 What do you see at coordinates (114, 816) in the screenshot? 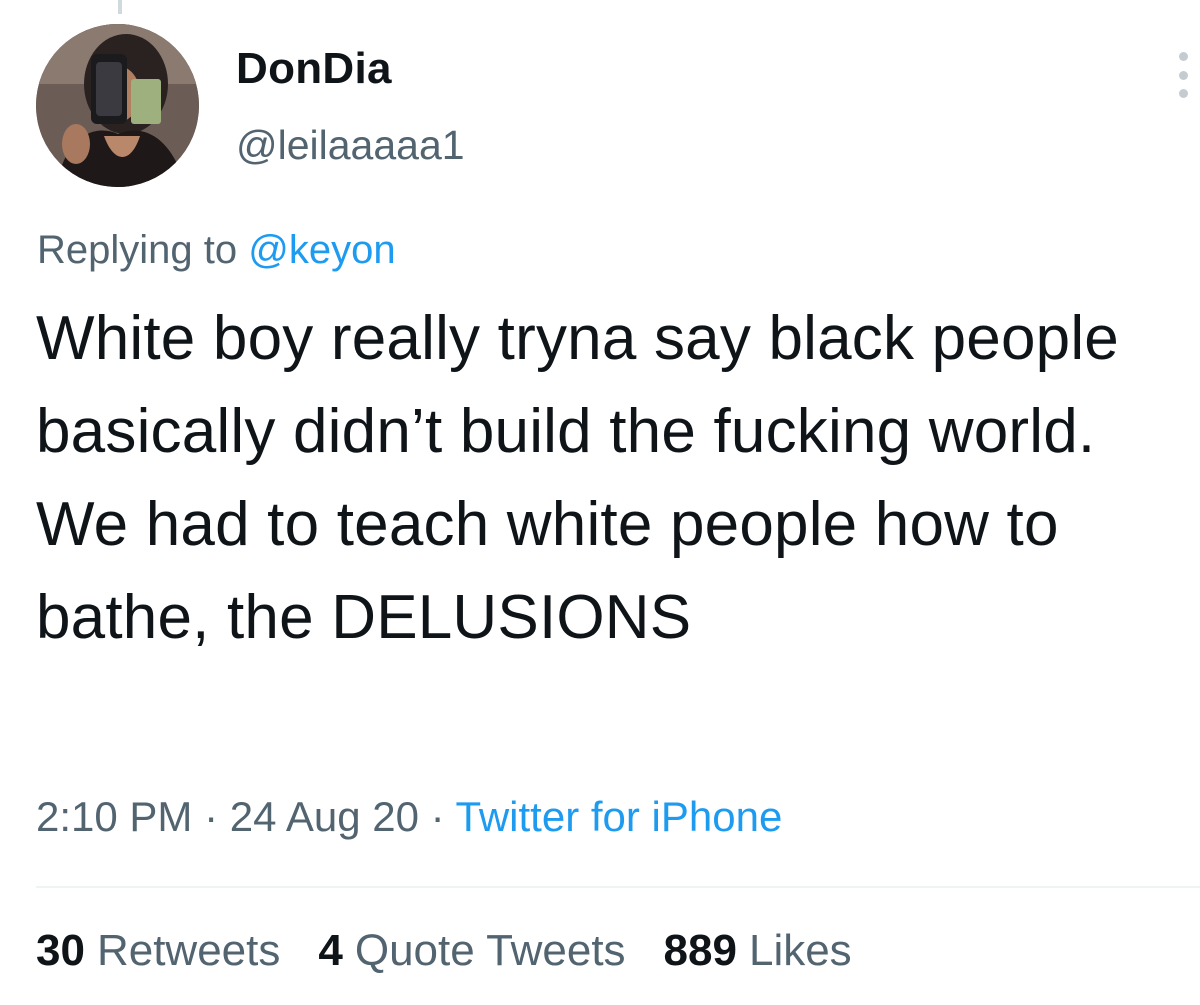
I see `tweet-time: 2:10 PM` at bounding box center [114, 816].